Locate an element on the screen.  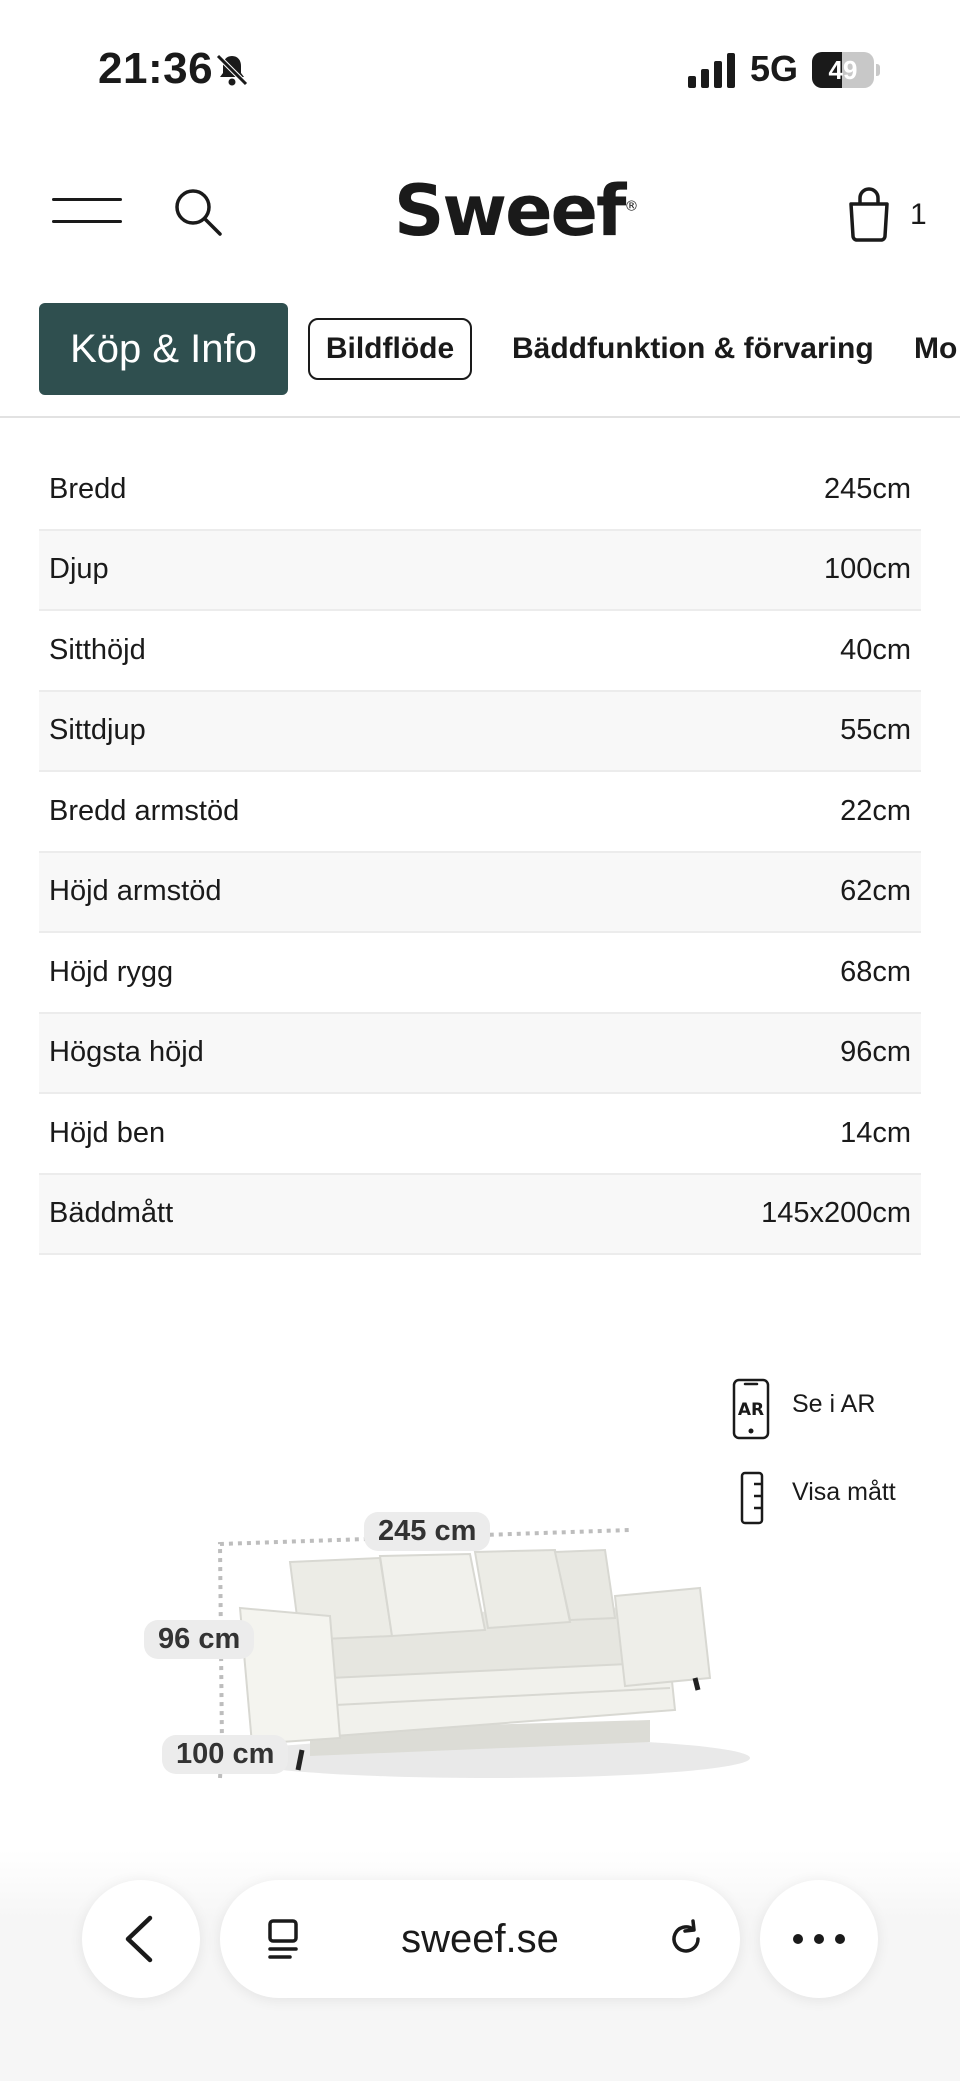
chevron-left-icon is located at coordinates (139, 1939).